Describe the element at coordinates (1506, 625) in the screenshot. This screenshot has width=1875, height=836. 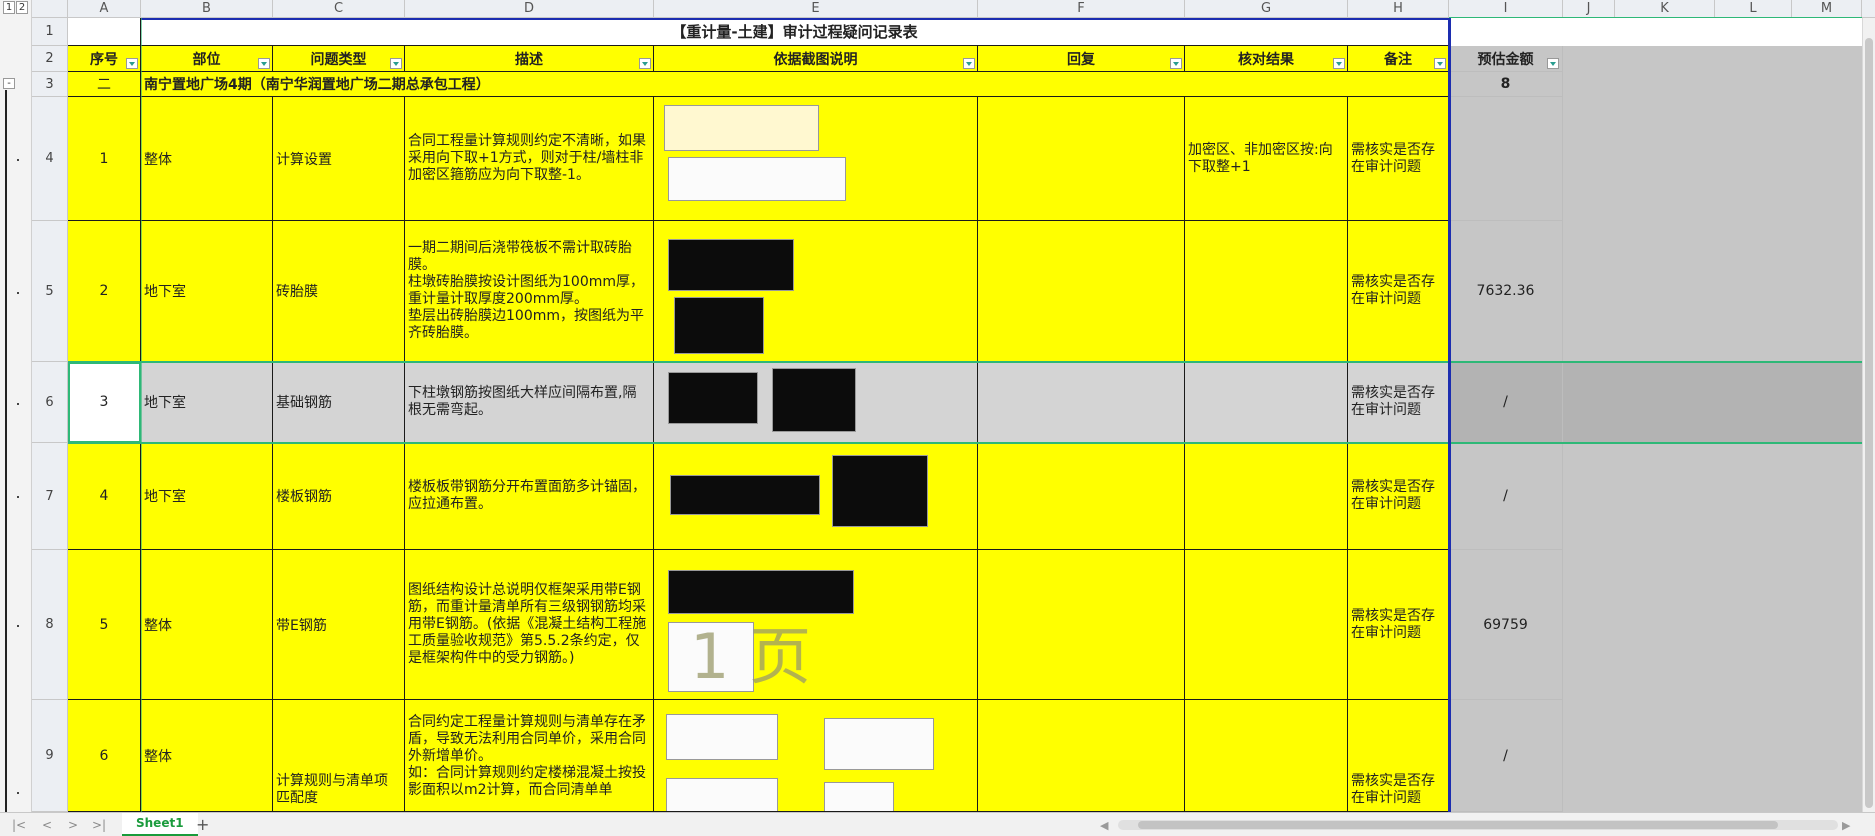
I see `record-amount: 69759` at that location.